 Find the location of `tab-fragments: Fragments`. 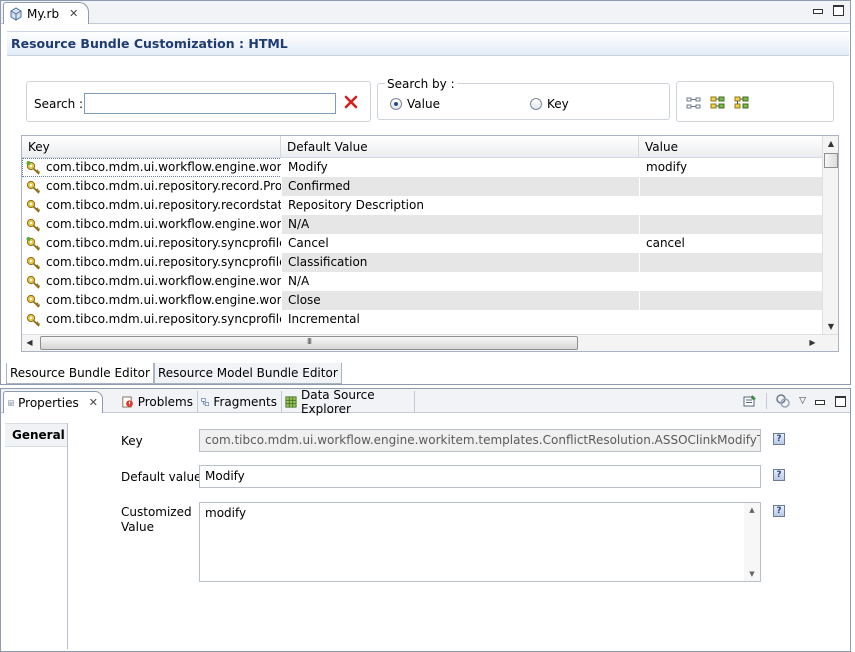

tab-fragments: Fragments is located at coordinates (239, 402).